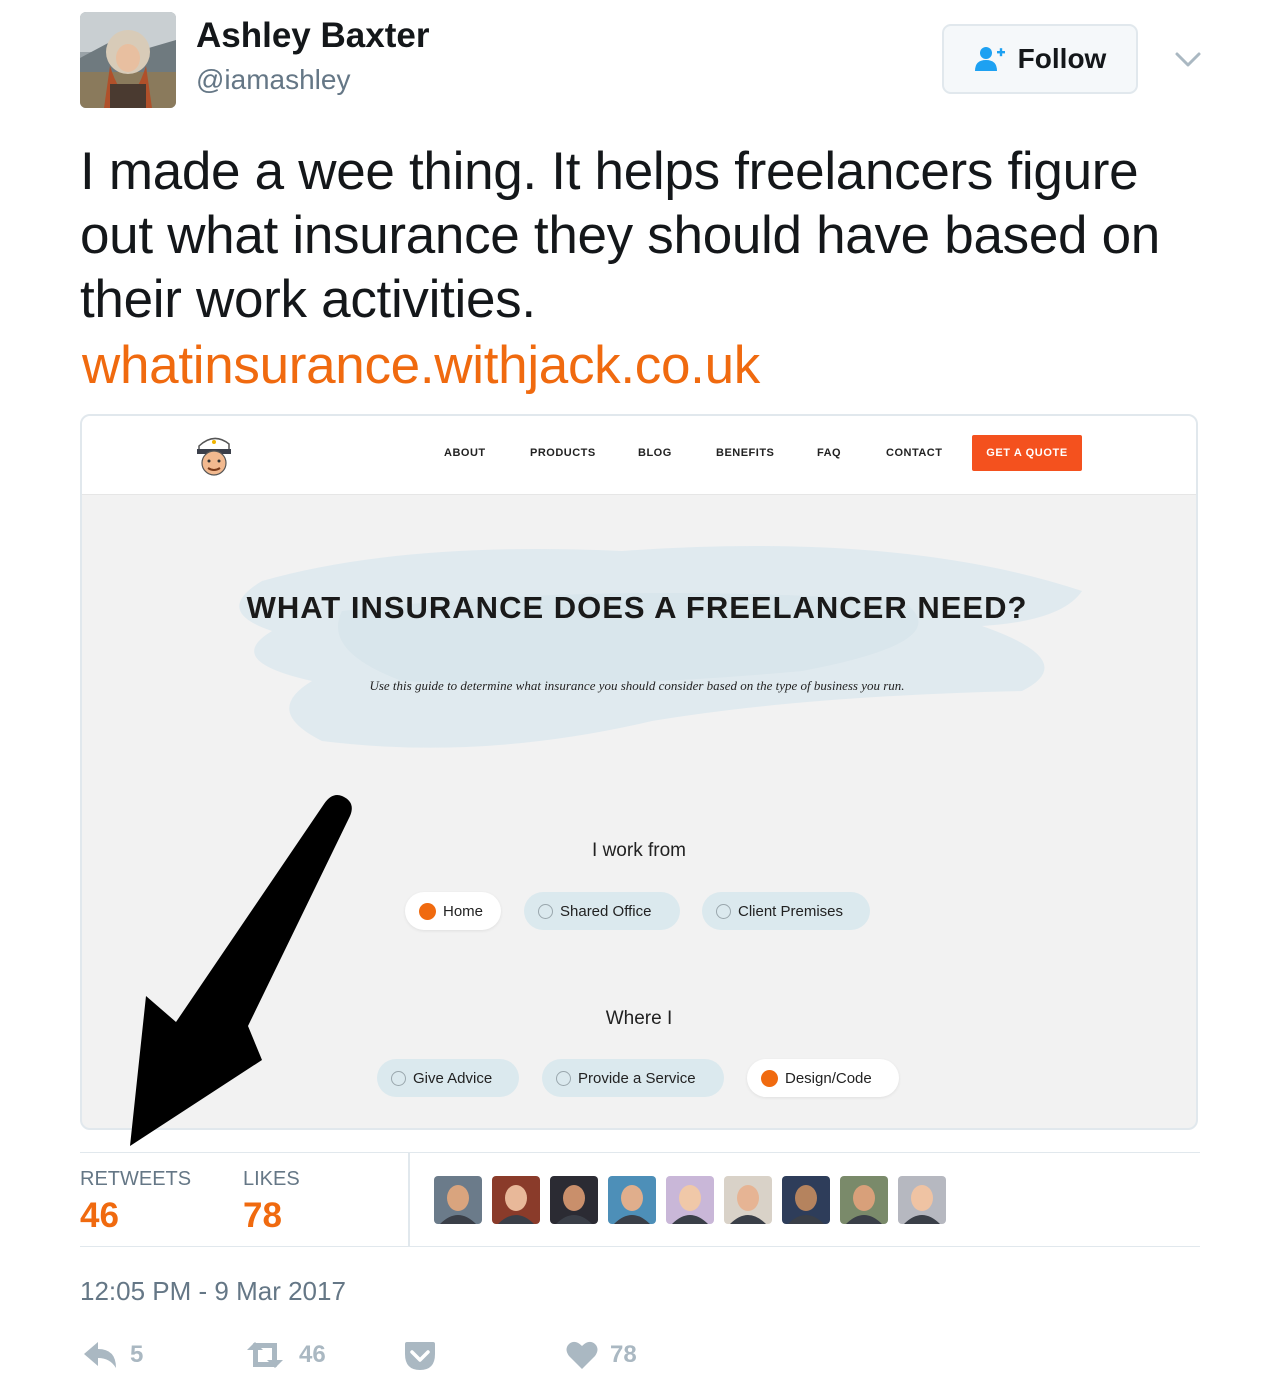 The width and height of the screenshot is (1280, 1398). What do you see at coordinates (421, 366) in the screenshot?
I see `tweet-link: whatinsurance.withjack.co.uk` at bounding box center [421, 366].